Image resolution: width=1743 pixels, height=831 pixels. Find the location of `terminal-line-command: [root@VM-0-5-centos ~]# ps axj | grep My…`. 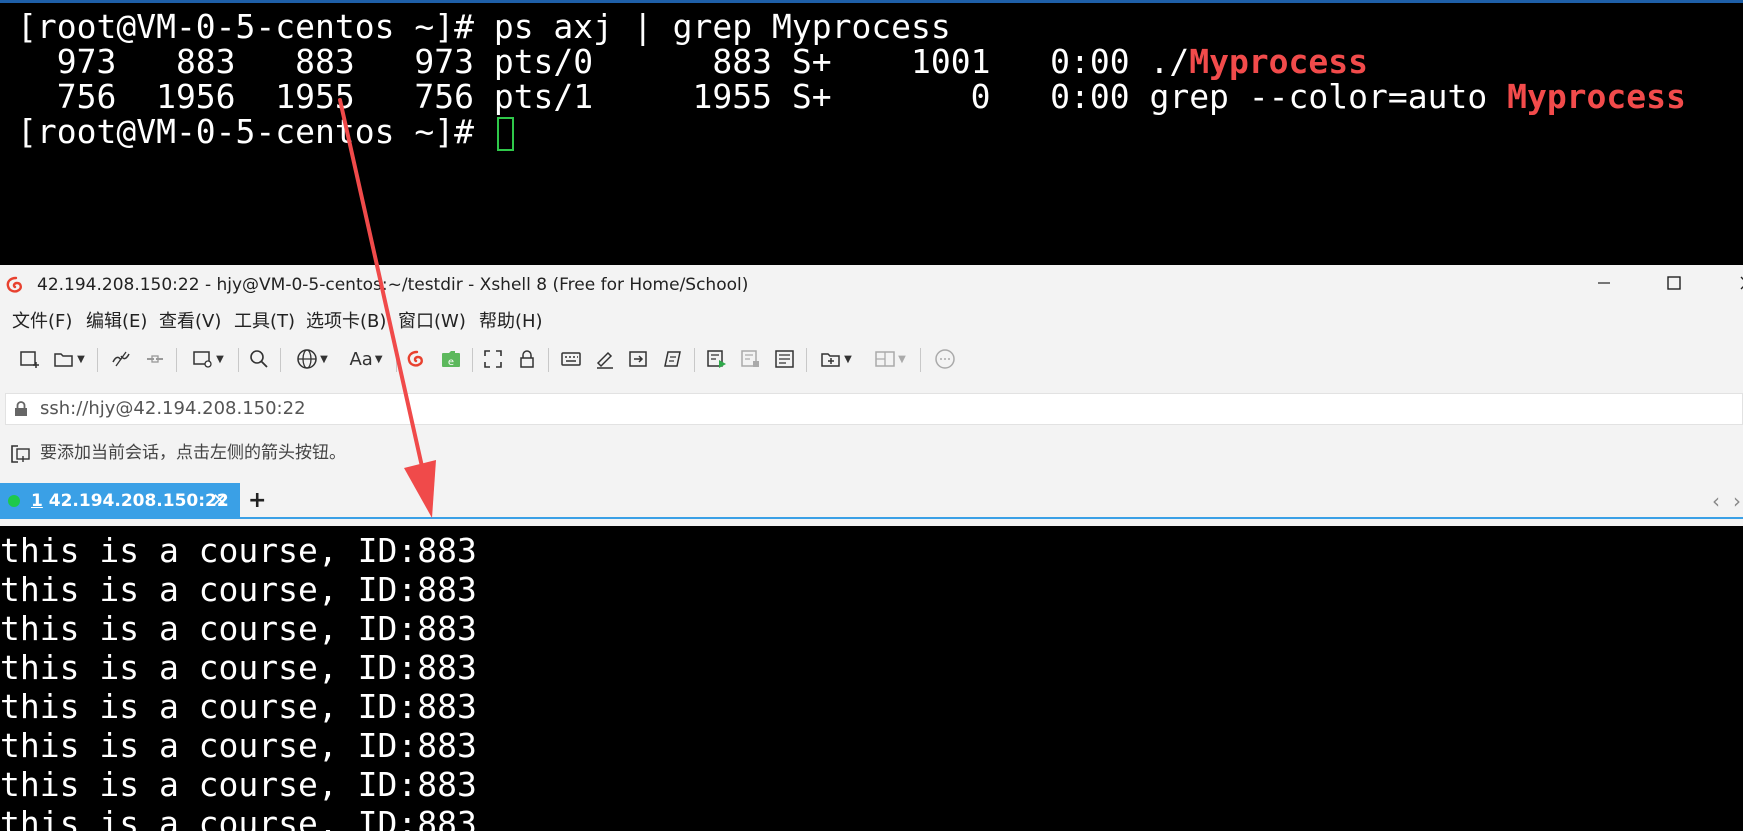

terminal-line-command: [root@VM-0-5-centos ~]# ps axj | grep My… is located at coordinates (484, 26).